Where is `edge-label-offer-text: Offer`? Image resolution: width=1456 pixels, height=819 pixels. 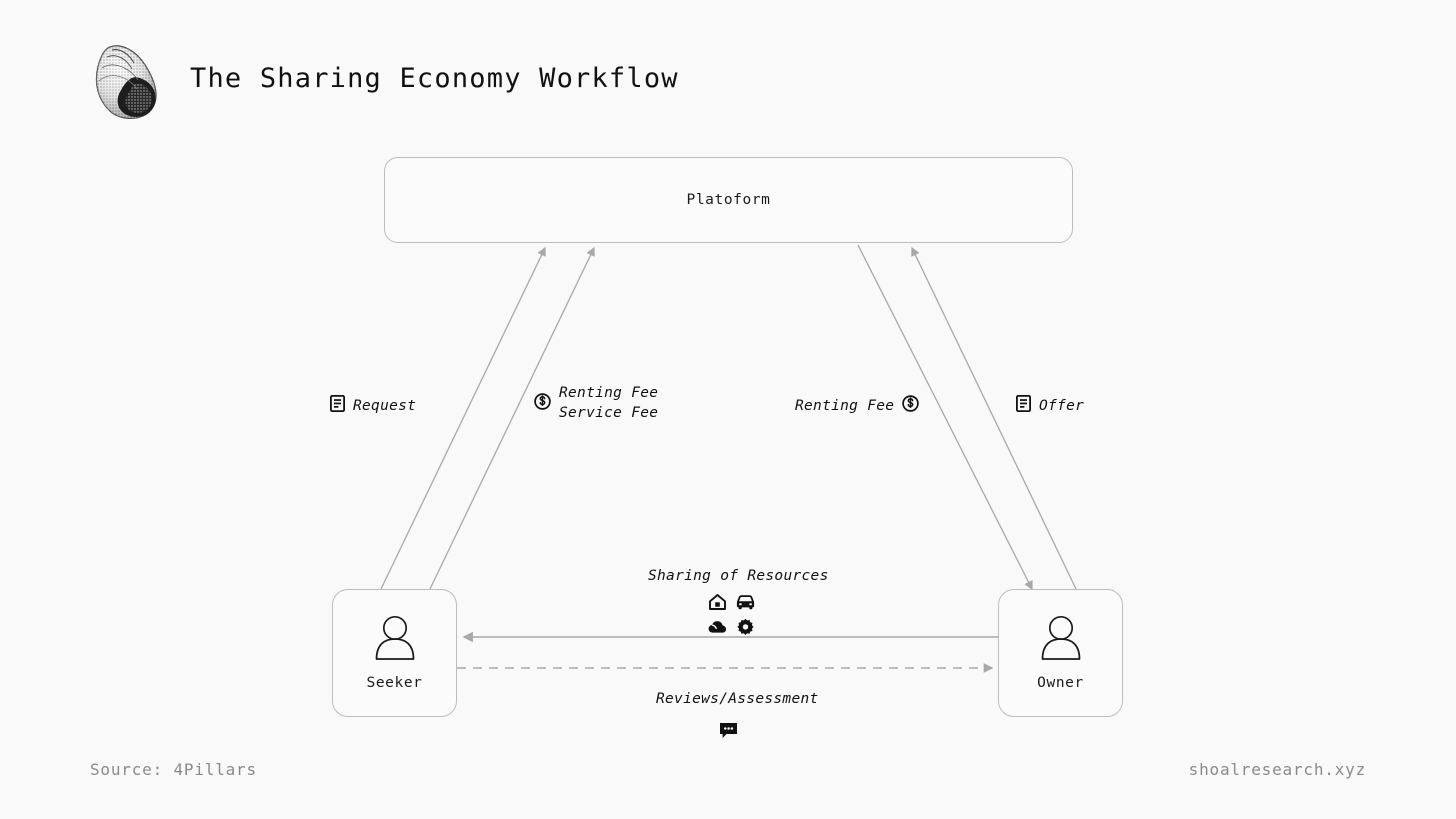 edge-label-offer-text: Offer is located at coordinates (1062, 405).